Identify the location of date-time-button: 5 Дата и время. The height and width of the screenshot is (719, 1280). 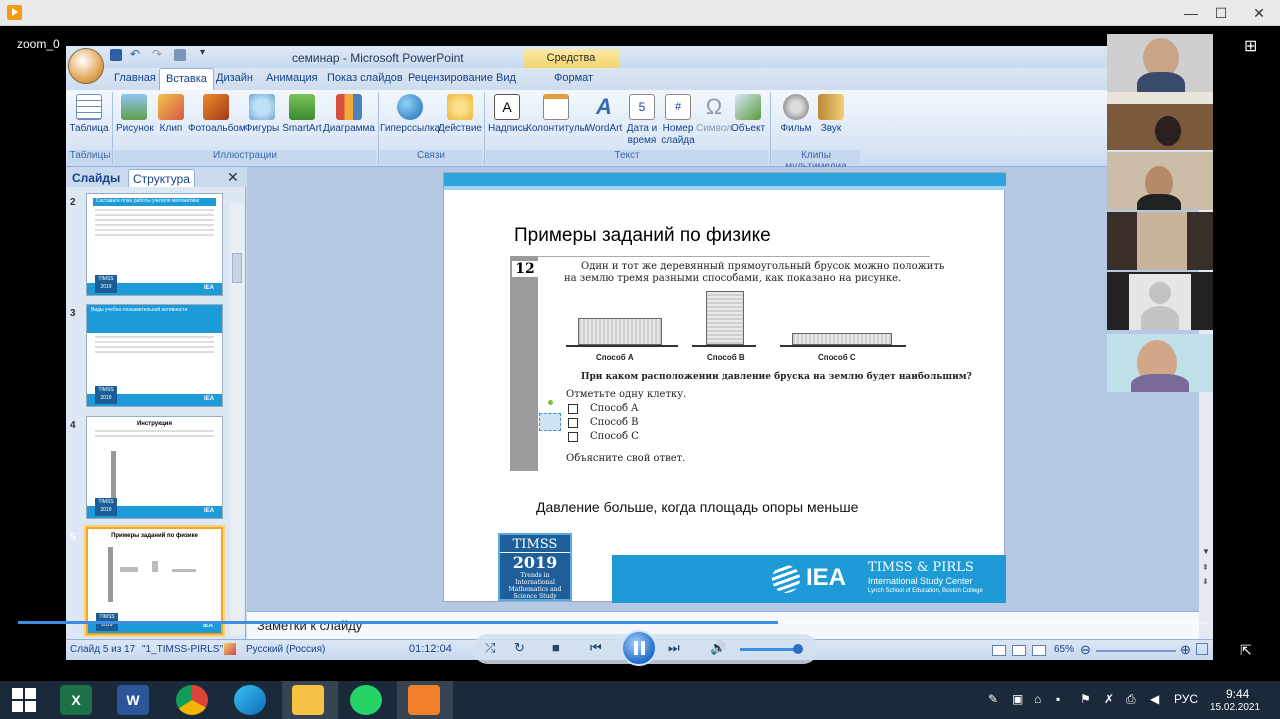
(642, 120).